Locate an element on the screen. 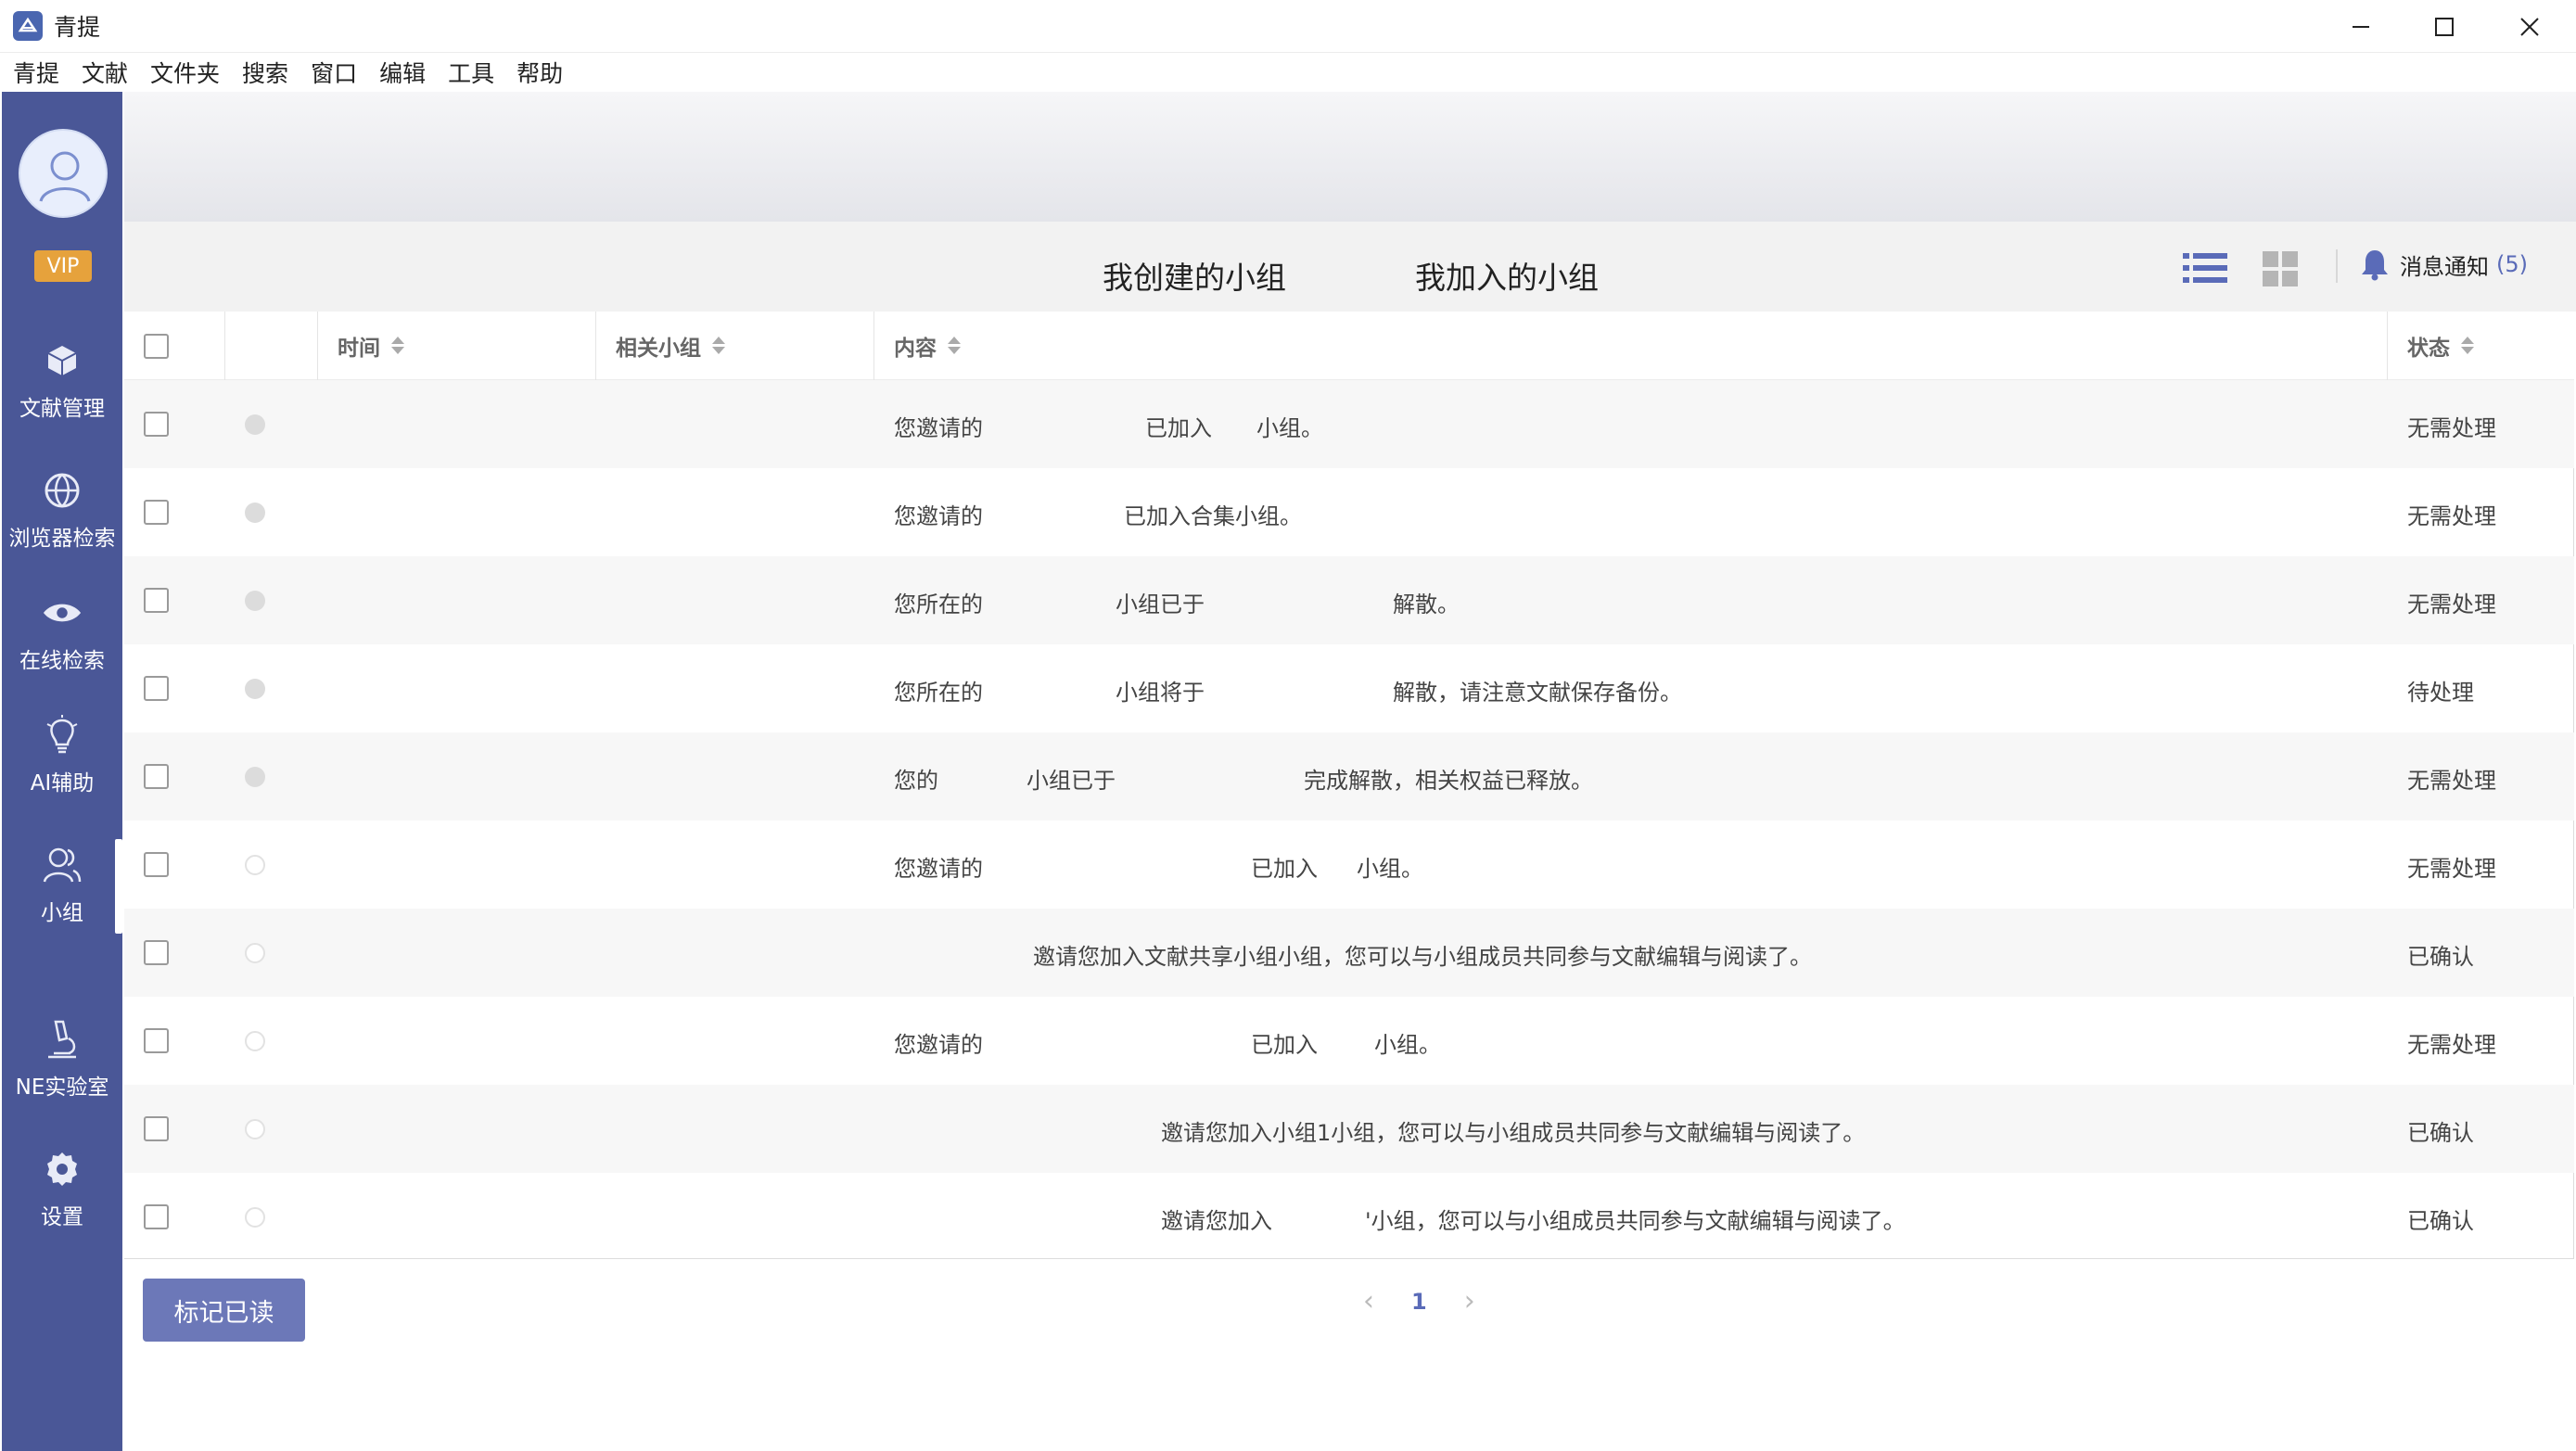 This screenshot has height=1451, width=2576. column-header-group: 相关小组 is located at coordinates (670, 346).